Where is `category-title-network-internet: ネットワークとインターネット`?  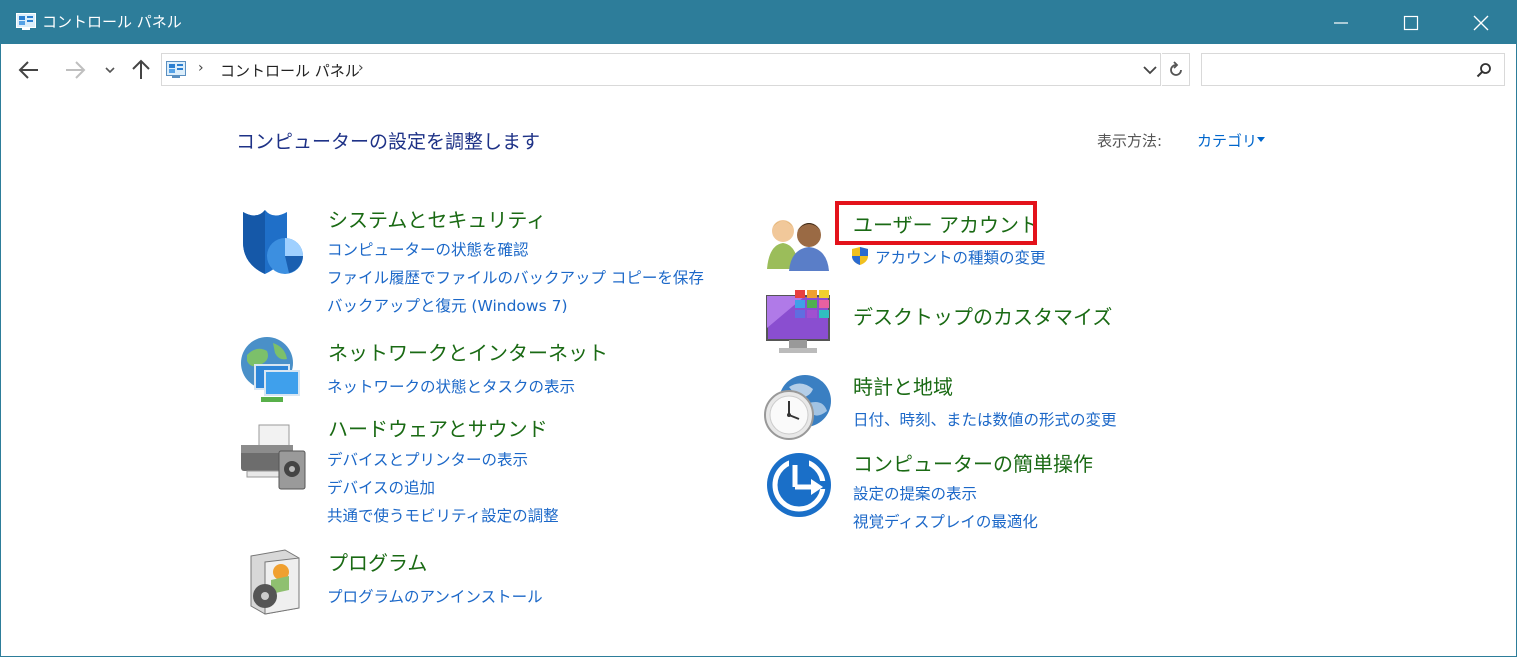
category-title-network-internet: ネットワークとインターネット is located at coordinates (468, 351).